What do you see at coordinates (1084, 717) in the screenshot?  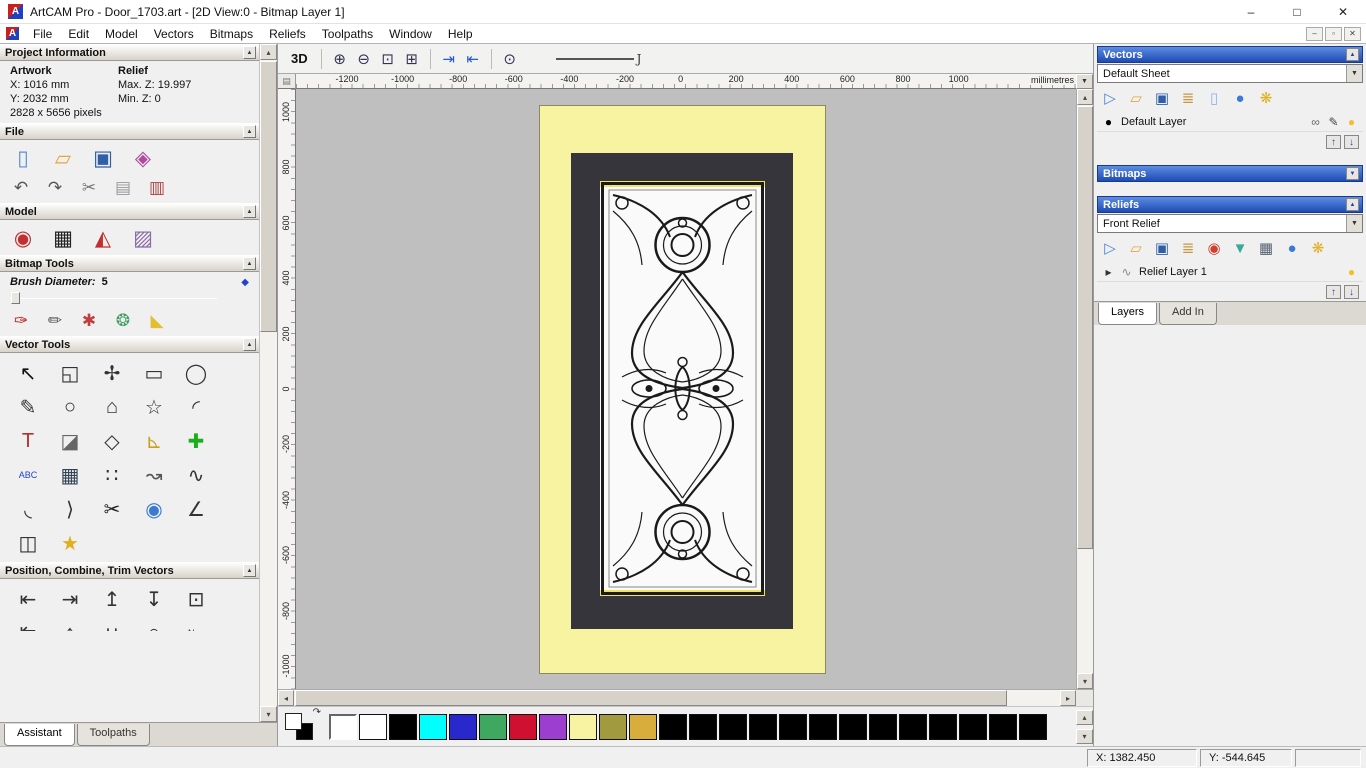 I see `palette-scroll-up-button: ▴` at bounding box center [1084, 717].